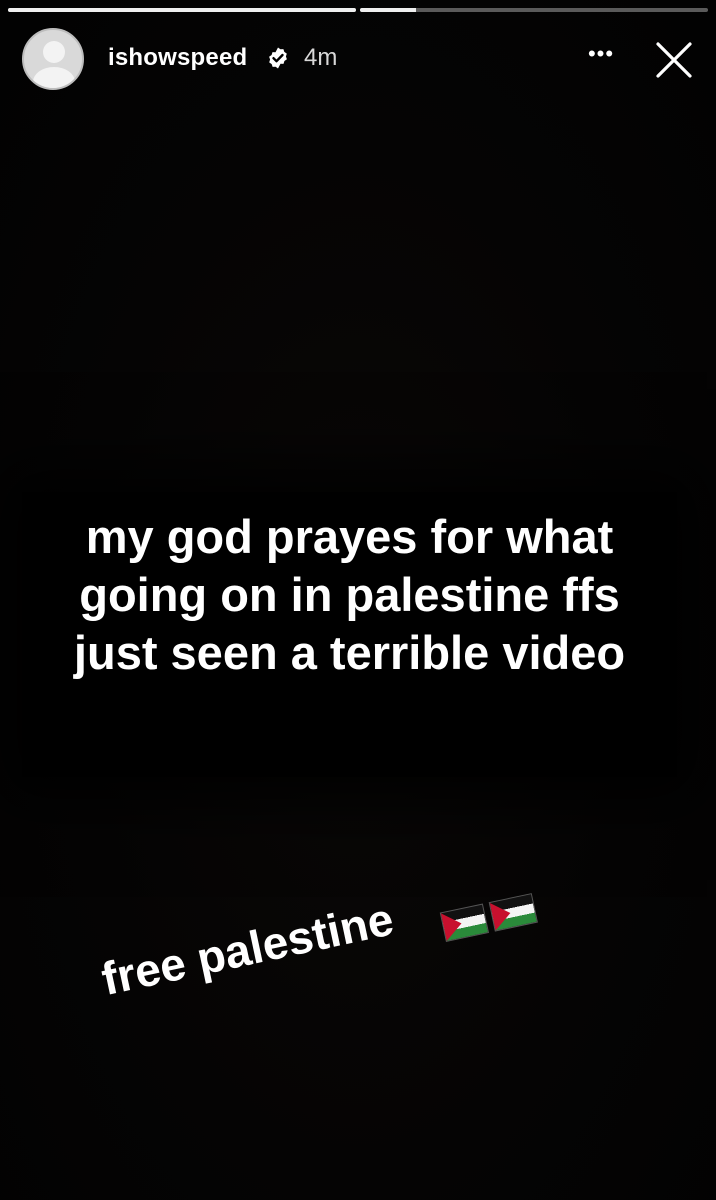 Image resolution: width=716 pixels, height=1200 pixels. What do you see at coordinates (278, 58) in the screenshot?
I see `verified-badge-icon` at bounding box center [278, 58].